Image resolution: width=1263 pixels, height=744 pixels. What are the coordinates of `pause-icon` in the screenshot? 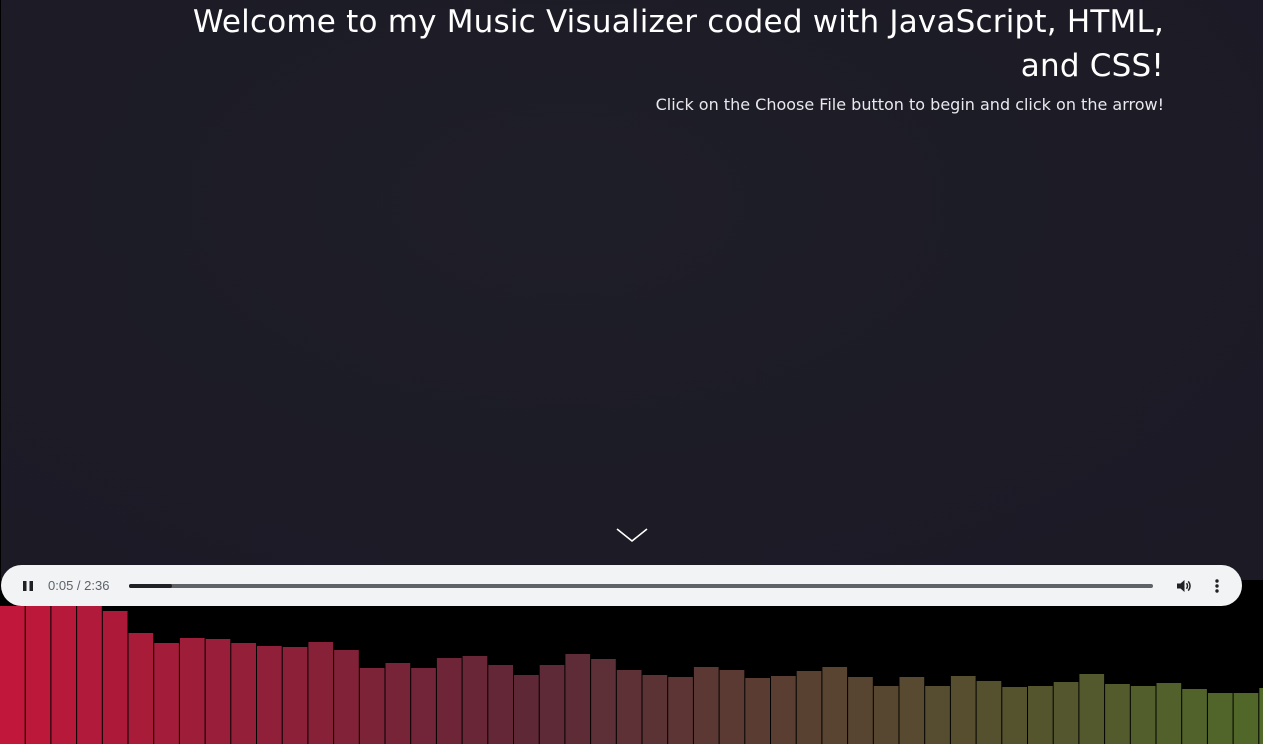 It's located at (28, 586).